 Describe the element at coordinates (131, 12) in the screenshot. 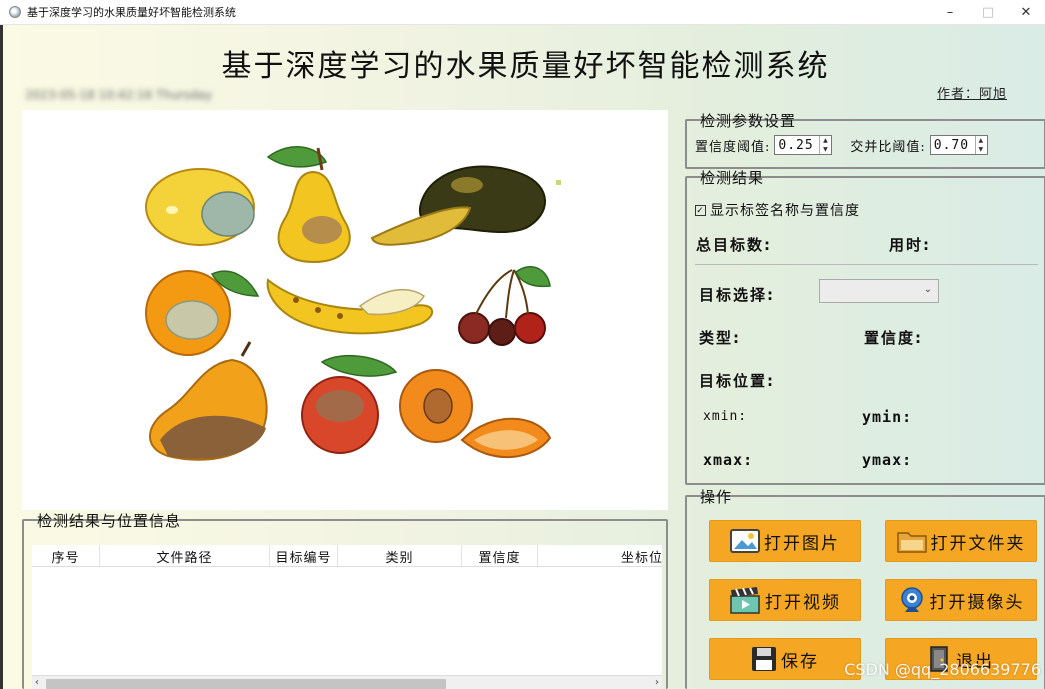

I see `window-title: 基于深度学习的水果质量好坏智能检测系统` at that location.